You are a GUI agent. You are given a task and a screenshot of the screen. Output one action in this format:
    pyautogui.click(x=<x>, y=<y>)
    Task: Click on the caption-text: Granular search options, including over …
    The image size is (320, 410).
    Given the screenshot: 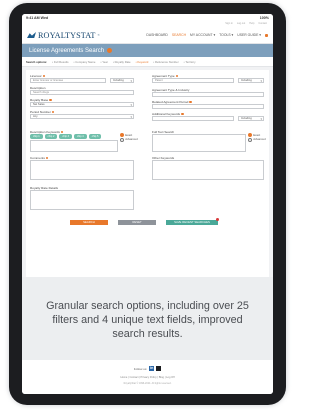 What is the action you would take?
    pyautogui.click(x=147, y=320)
    